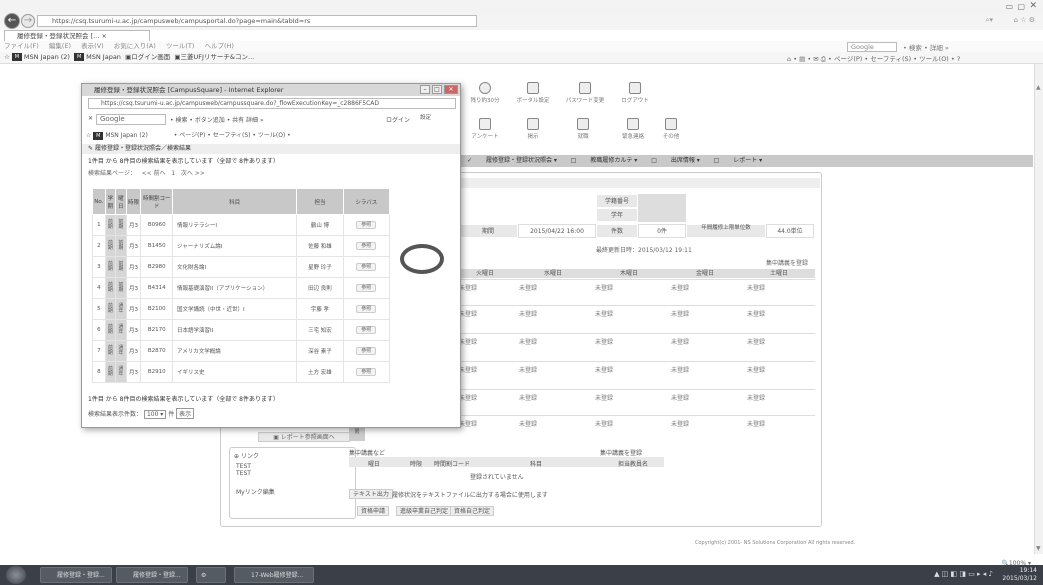 This screenshot has width=1043, height=585. Describe the element at coordinates (802, 59) in the screenshot. I see `feed-icon: ▤` at that location.